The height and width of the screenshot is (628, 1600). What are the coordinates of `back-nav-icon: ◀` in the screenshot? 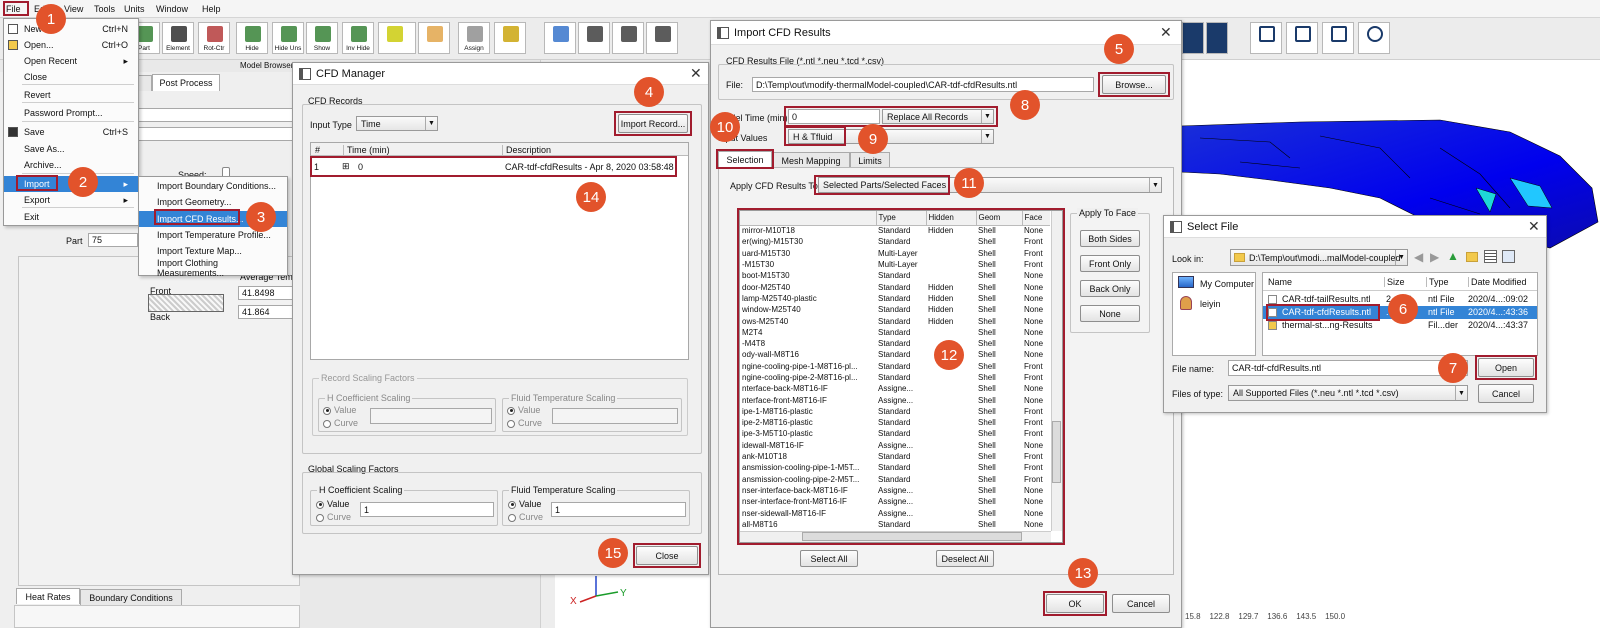 It's located at (1418, 257).